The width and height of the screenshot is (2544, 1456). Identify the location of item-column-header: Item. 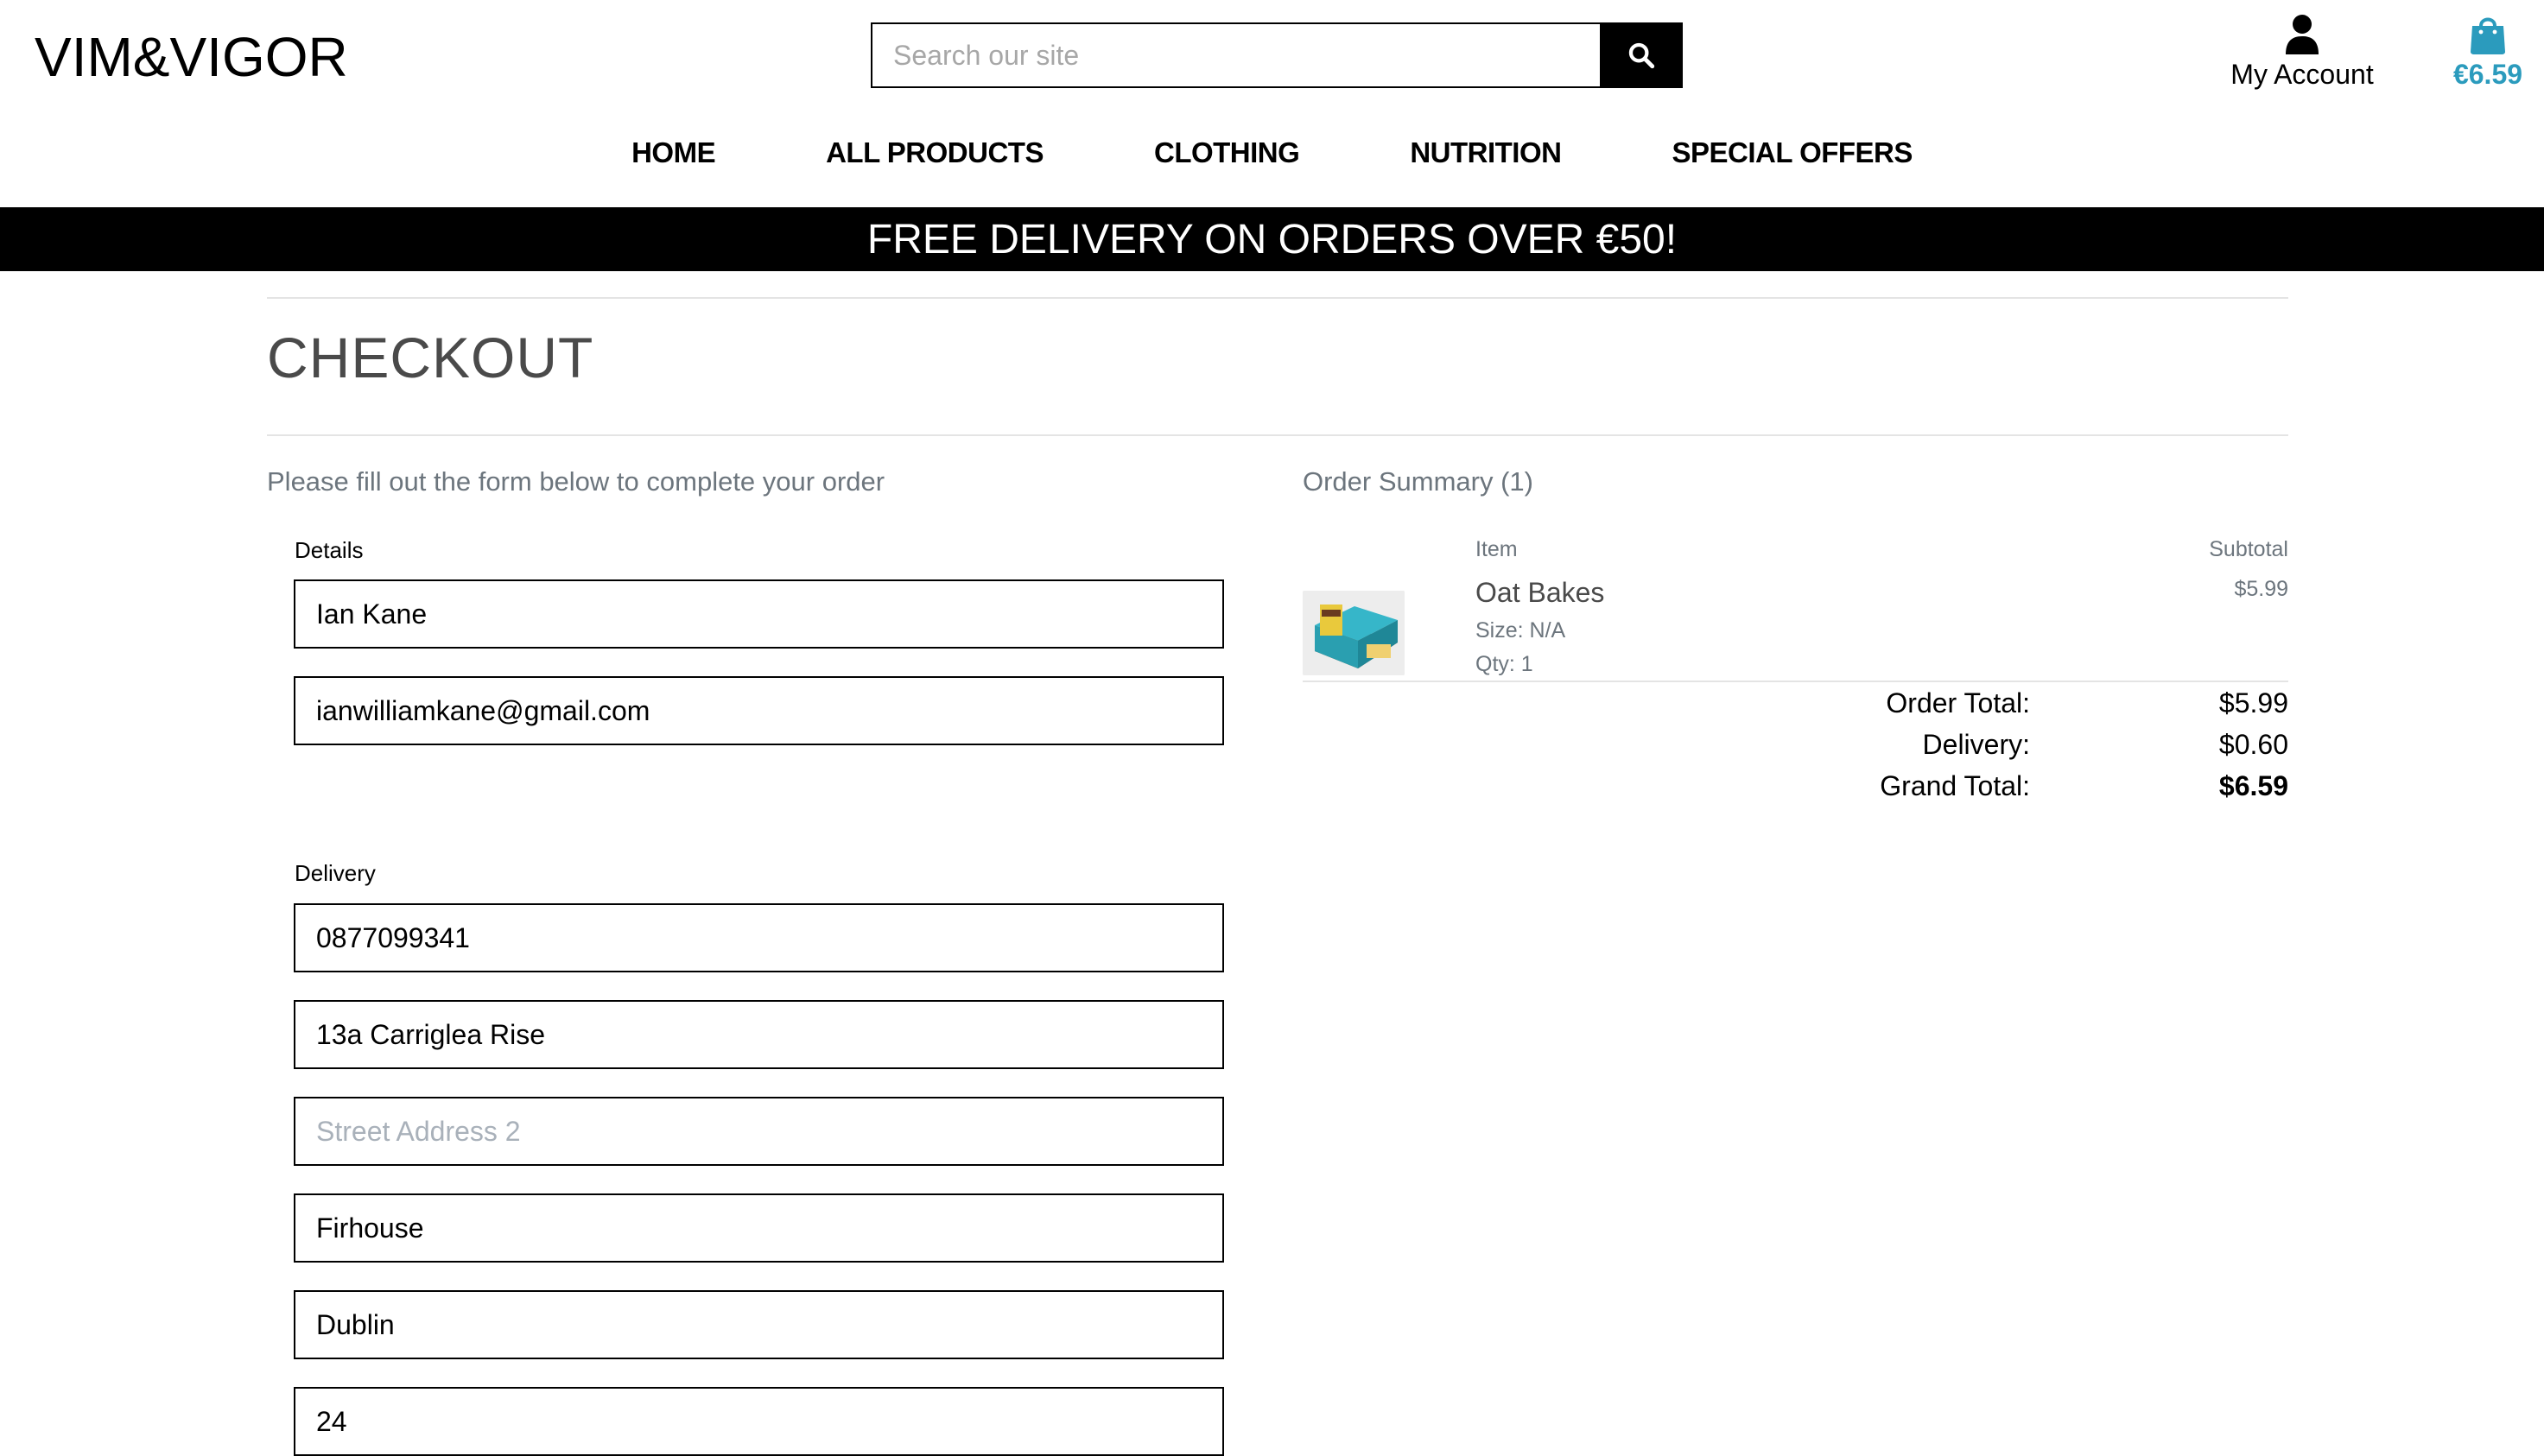
(1496, 549).